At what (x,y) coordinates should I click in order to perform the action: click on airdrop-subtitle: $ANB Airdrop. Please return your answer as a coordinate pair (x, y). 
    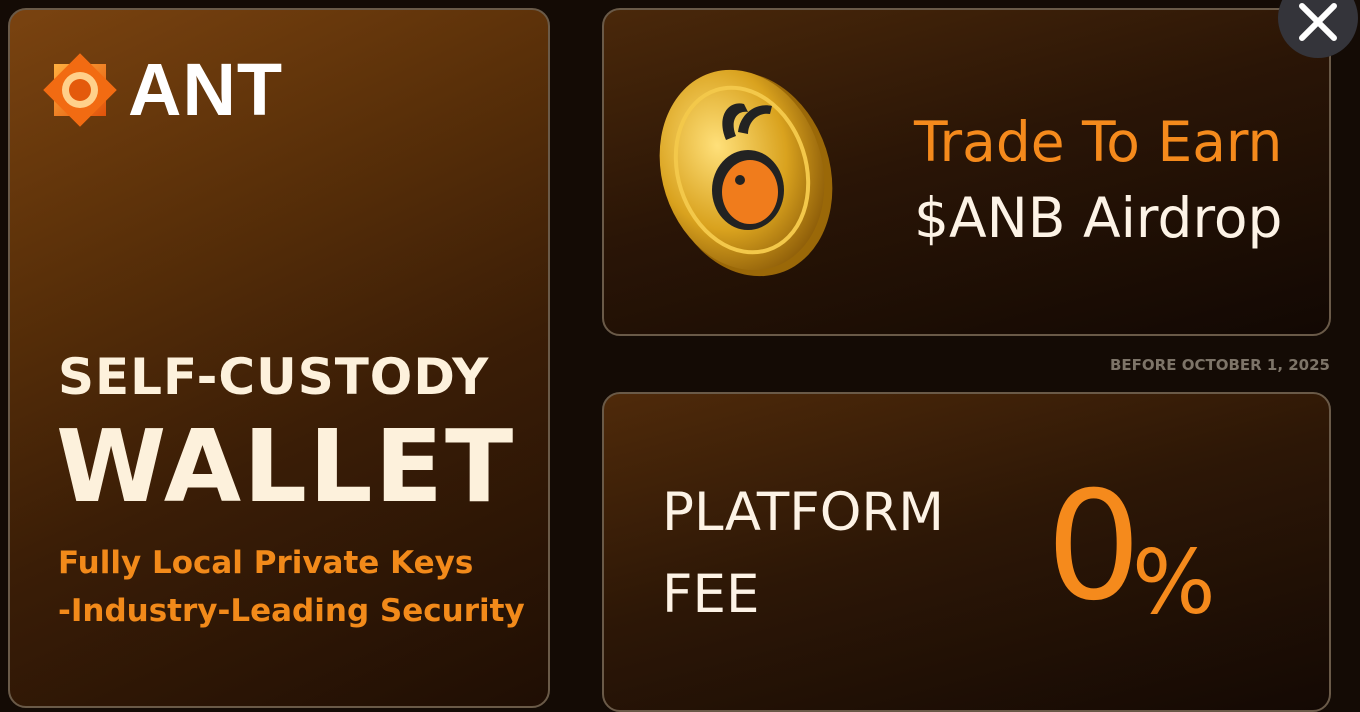
    Looking at the image, I should click on (1098, 218).